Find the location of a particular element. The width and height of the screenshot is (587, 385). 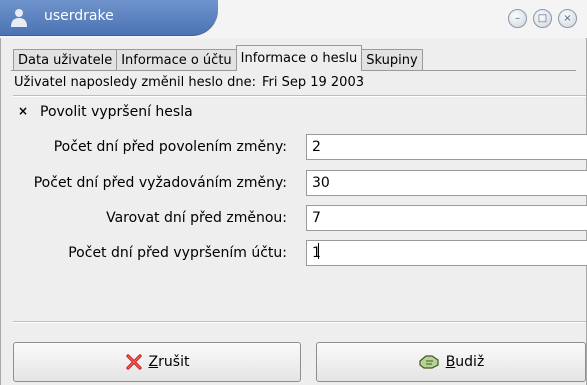

min-days-label: Počet dní před povolením změny: is located at coordinates (170, 147).